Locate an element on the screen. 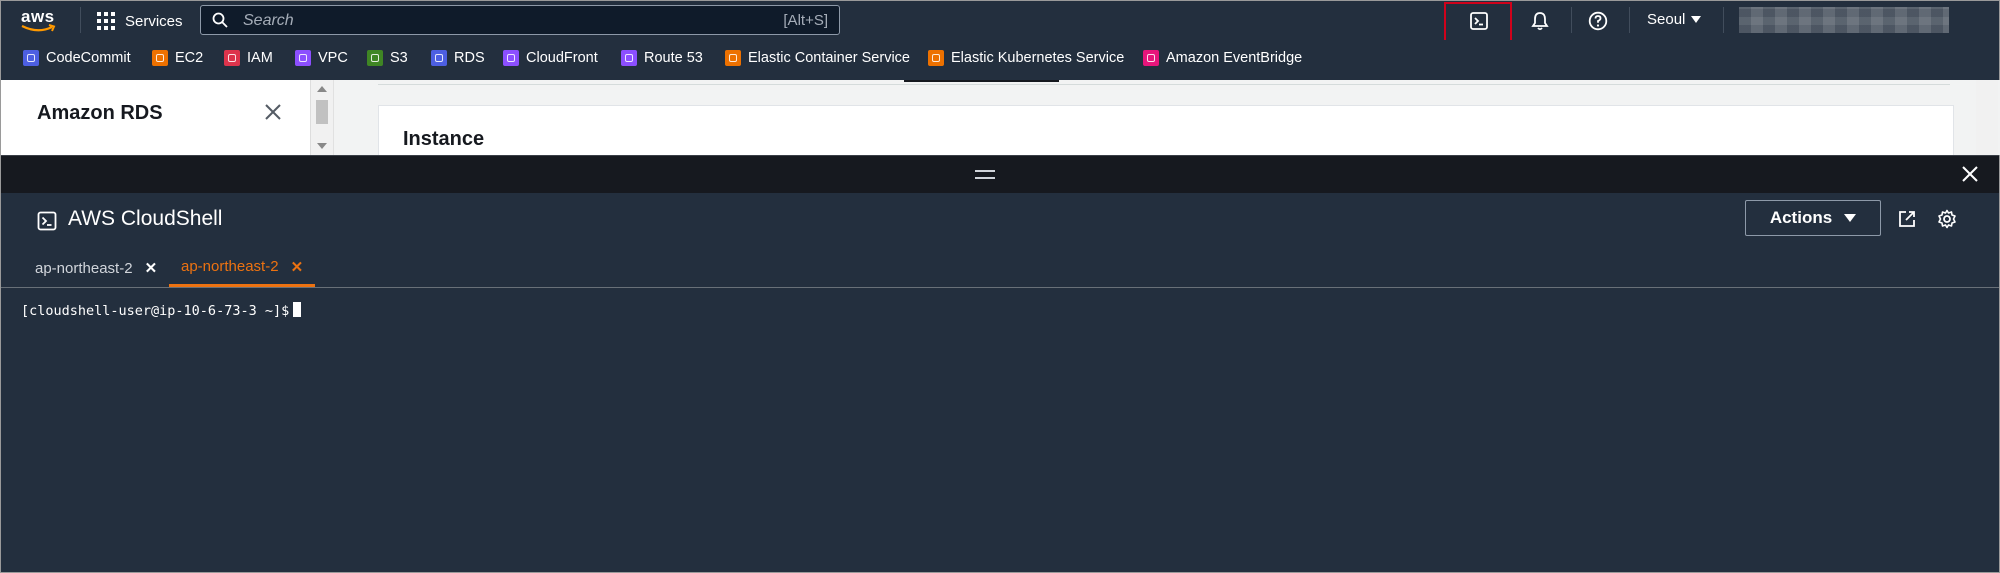 The image size is (2000, 573). aws-logo: aws is located at coordinates (41, 21).